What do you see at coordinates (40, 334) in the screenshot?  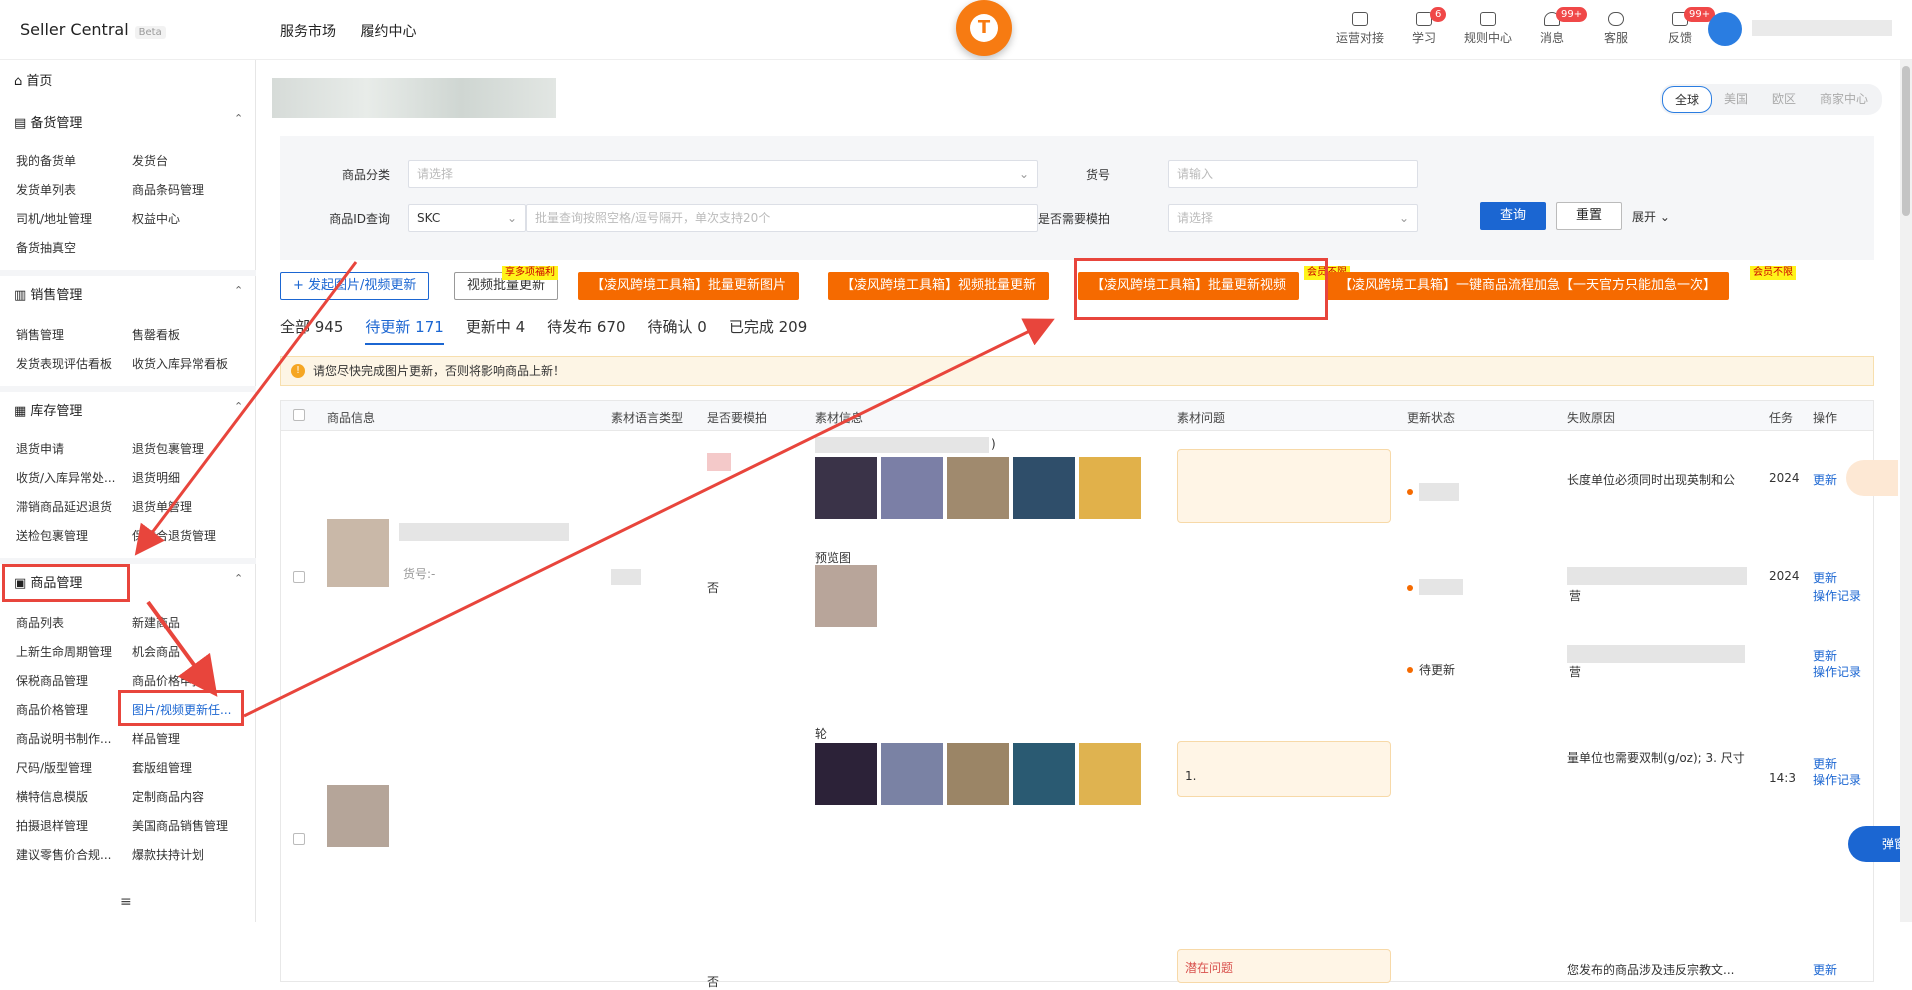 I see `sidebar-item: 销售管理` at bounding box center [40, 334].